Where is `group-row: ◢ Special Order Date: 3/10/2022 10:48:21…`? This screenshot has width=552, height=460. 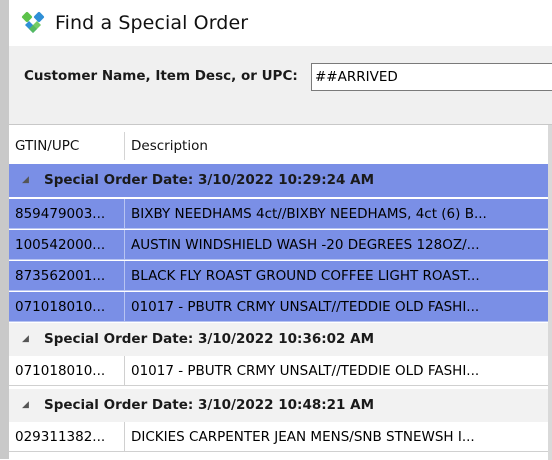 group-row: ◢ Special Order Date: 3/10/2022 10:48:21… is located at coordinates (280, 405).